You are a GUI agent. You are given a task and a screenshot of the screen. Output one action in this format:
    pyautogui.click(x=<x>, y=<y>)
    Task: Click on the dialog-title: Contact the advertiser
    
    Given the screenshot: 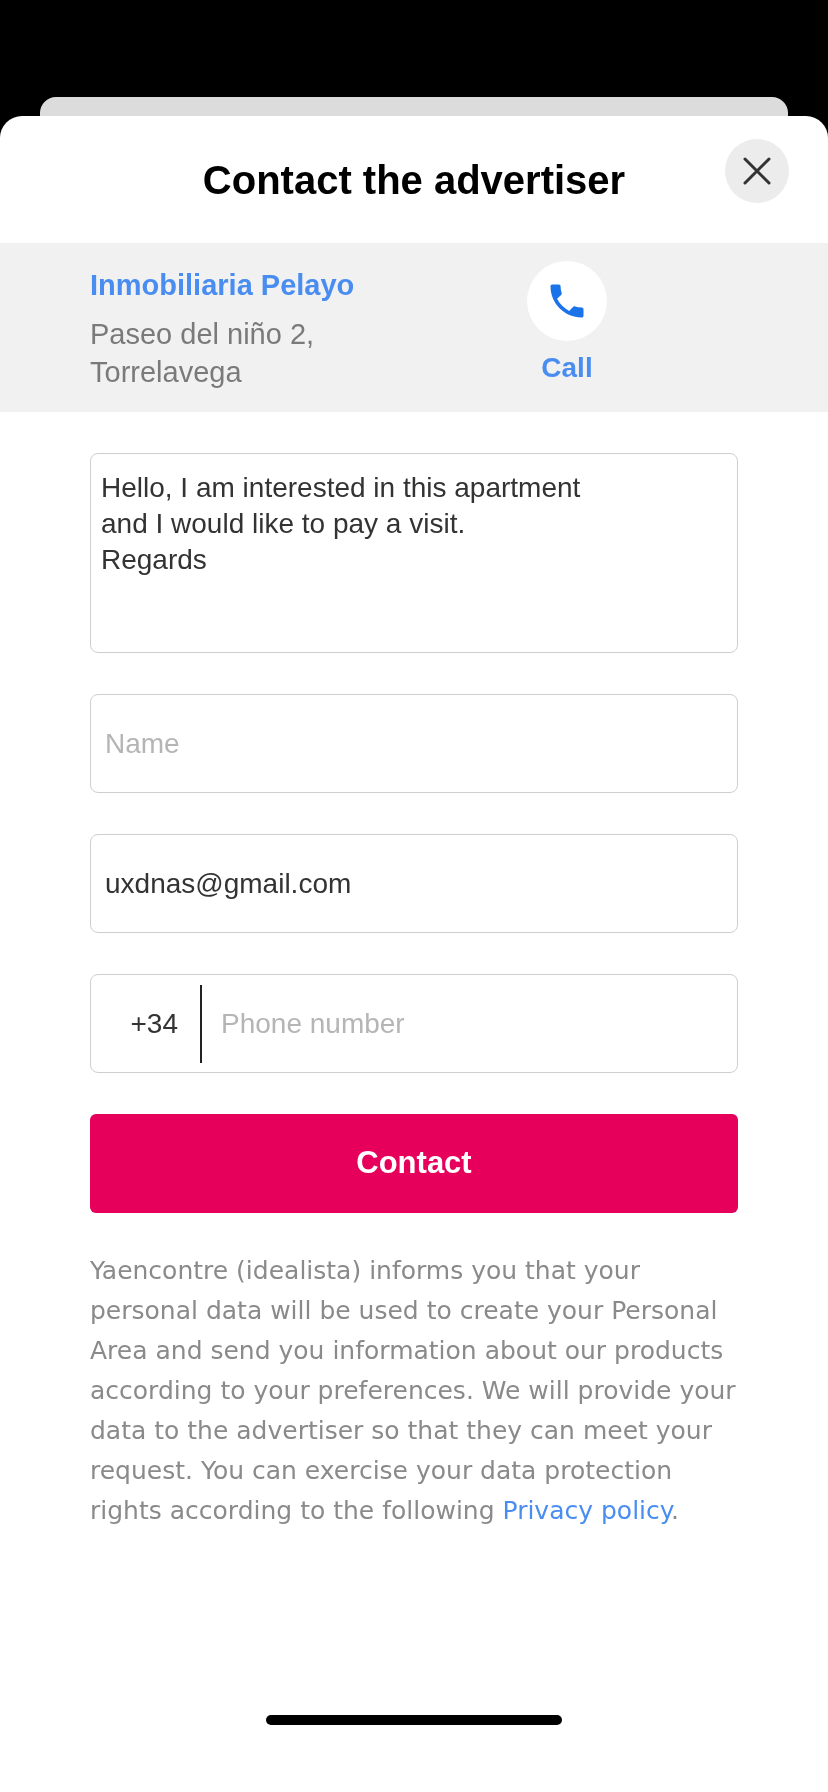 What is the action you would take?
    pyautogui.click(x=414, y=180)
    